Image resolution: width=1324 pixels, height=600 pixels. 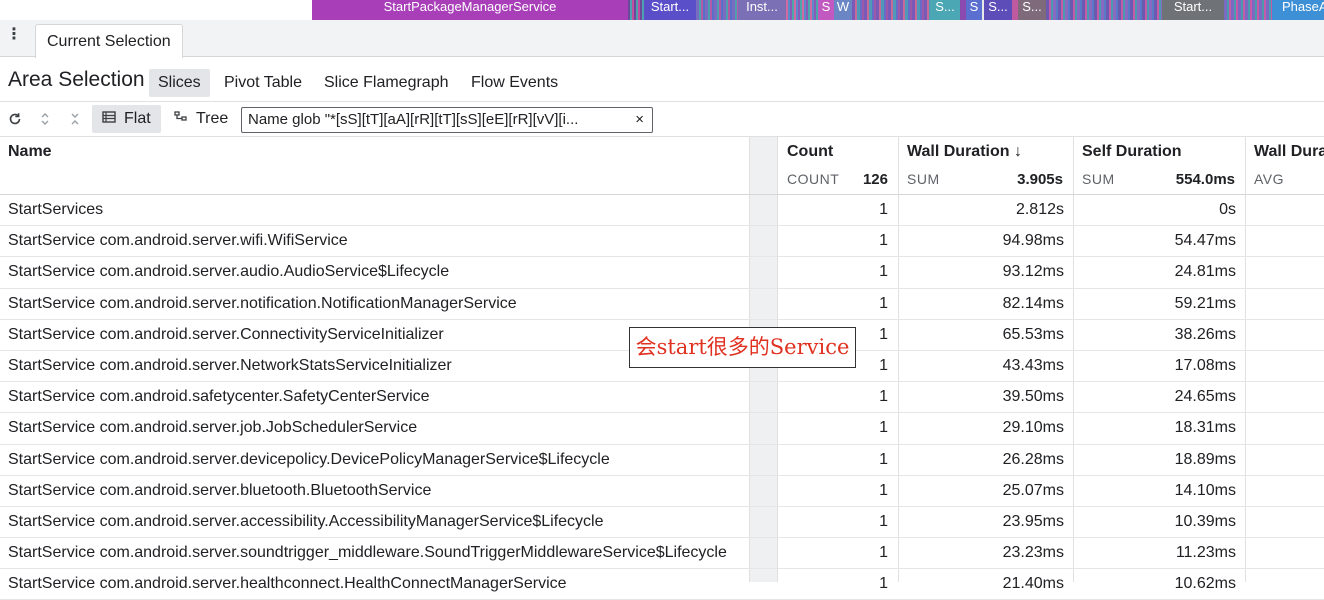 I want to click on cell-wall-duration: 21.40ms, so click(x=1033, y=584).